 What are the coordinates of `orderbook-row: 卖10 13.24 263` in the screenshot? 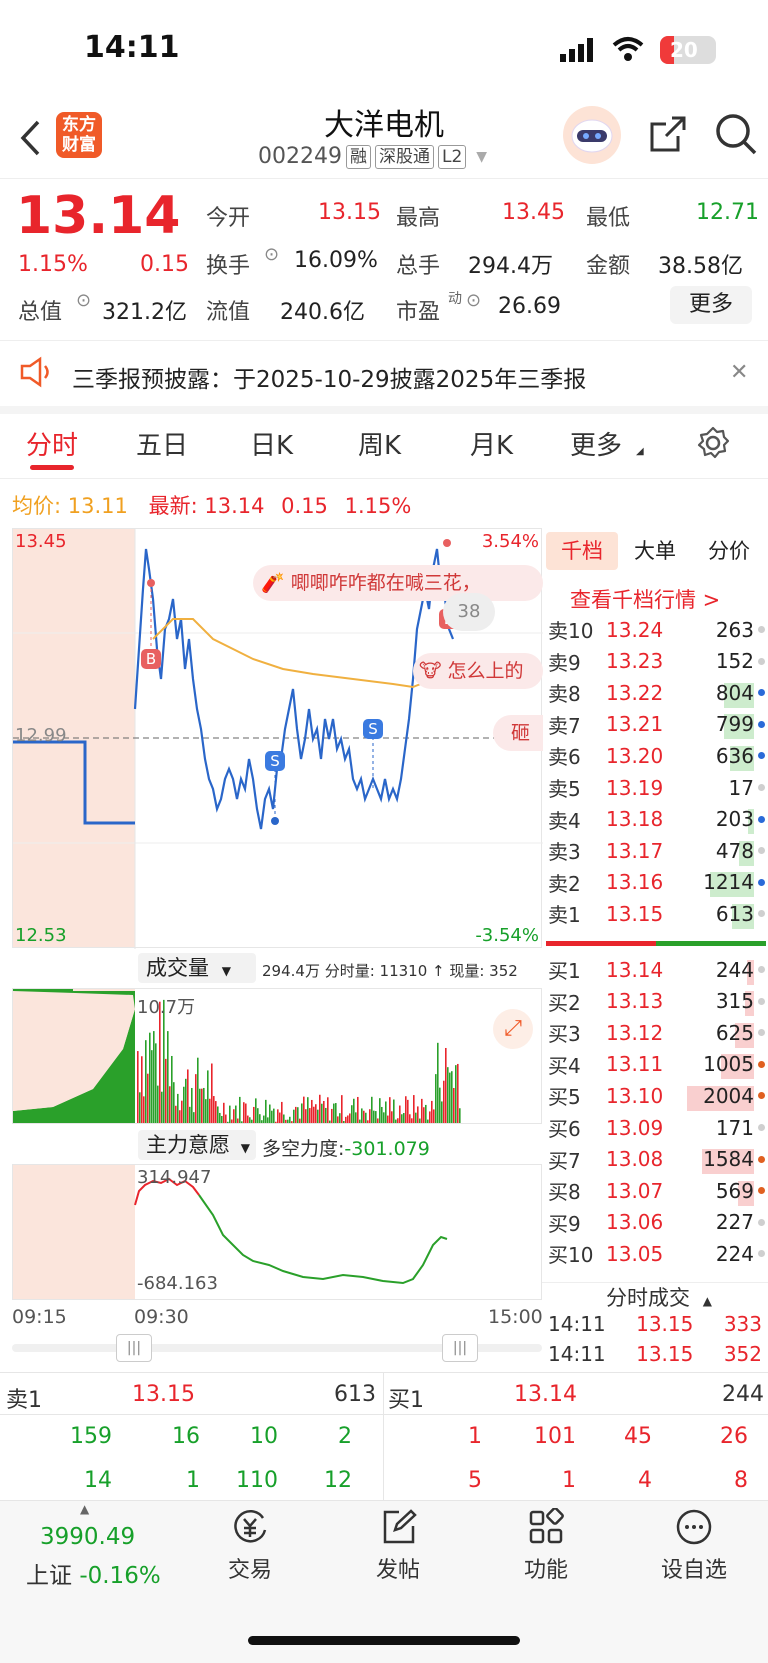 It's located at (657, 629).